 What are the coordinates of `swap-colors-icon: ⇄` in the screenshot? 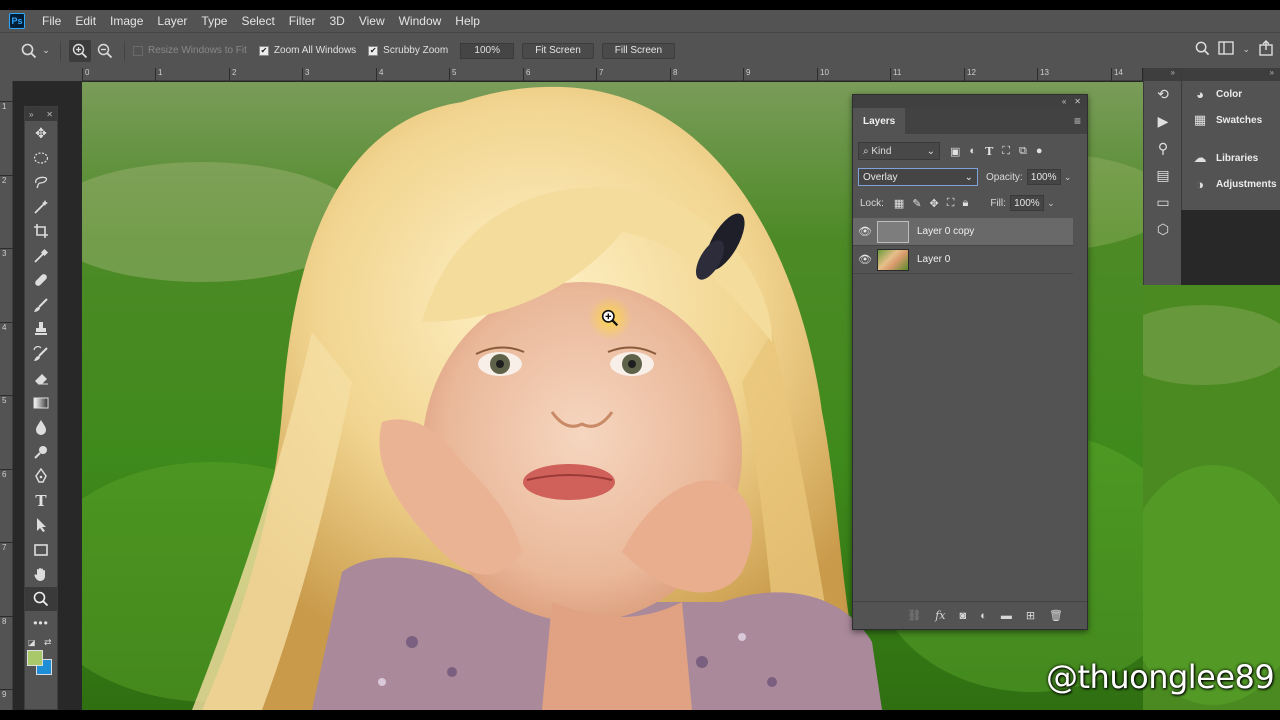 It's located at (48, 642).